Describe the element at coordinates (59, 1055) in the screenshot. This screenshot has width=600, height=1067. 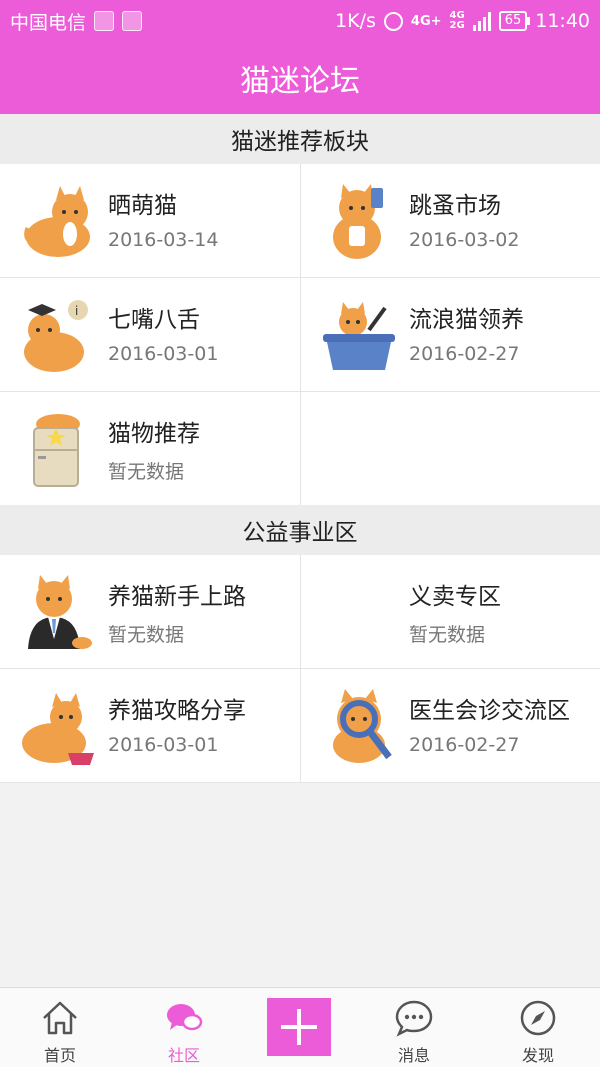
I see `tab-label: 首页` at that location.